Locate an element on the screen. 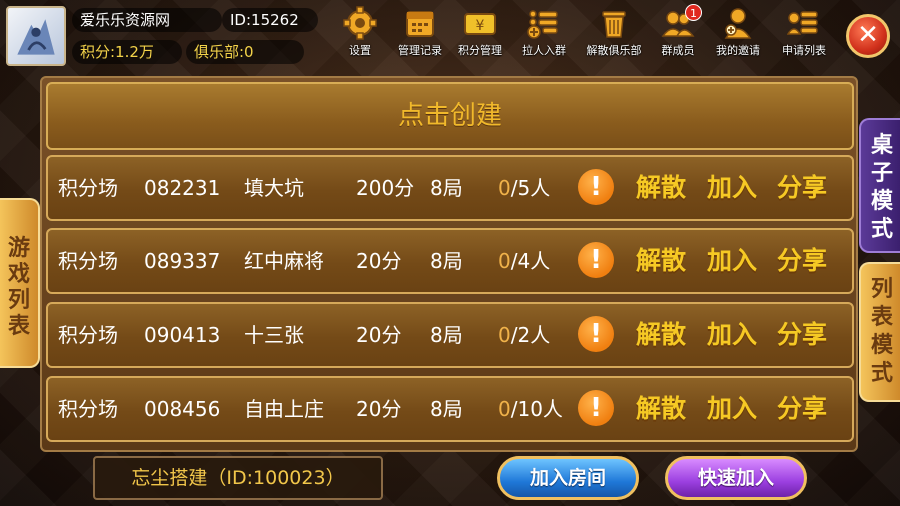 The width and height of the screenshot is (900, 506). room-game-name: 填大坑 is located at coordinates (274, 188).